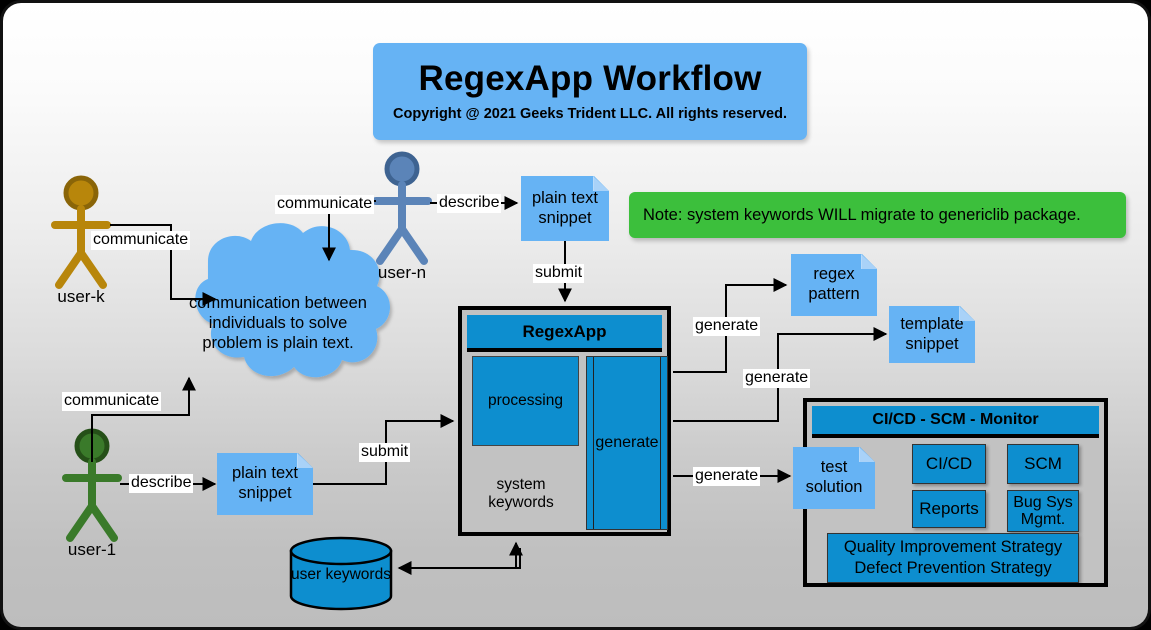 The image size is (1151, 630). I want to click on cicd-cell-scm: SCM, so click(1043, 464).